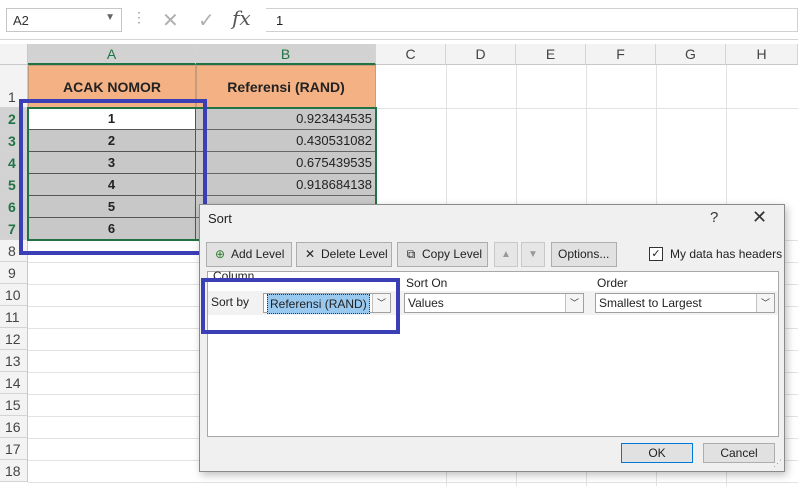  What do you see at coordinates (170, 20) in the screenshot?
I see `cancel-icon: ✕` at bounding box center [170, 20].